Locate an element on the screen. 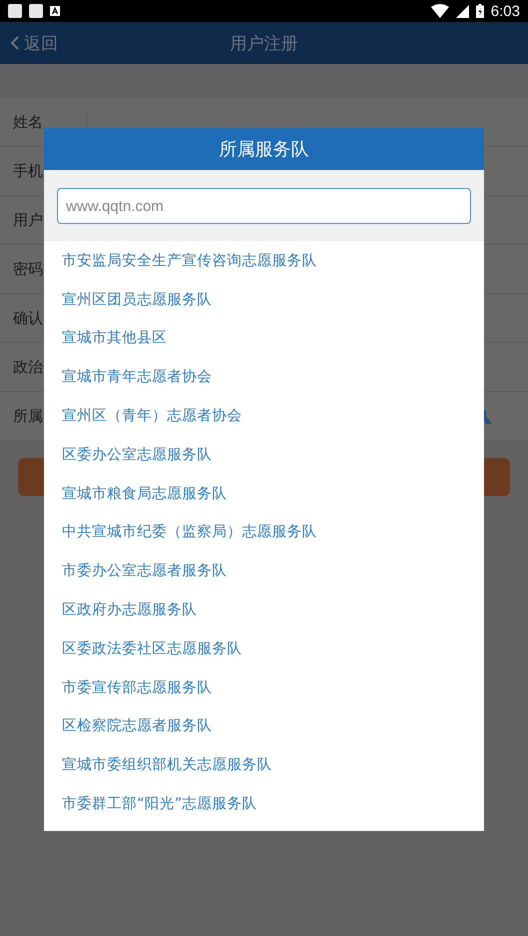  back-button: 返回 is located at coordinates (34, 43).